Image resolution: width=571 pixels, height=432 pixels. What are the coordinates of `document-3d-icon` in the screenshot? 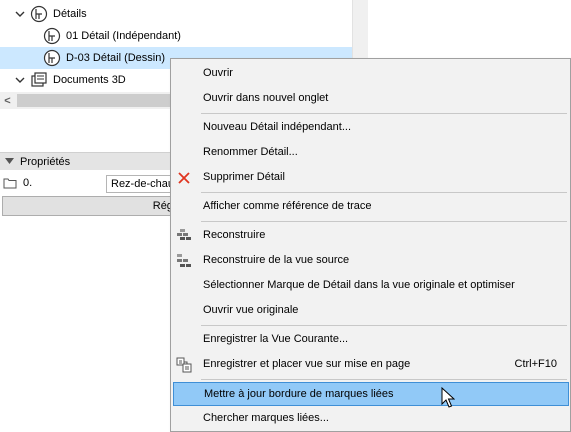 It's located at (39, 80).